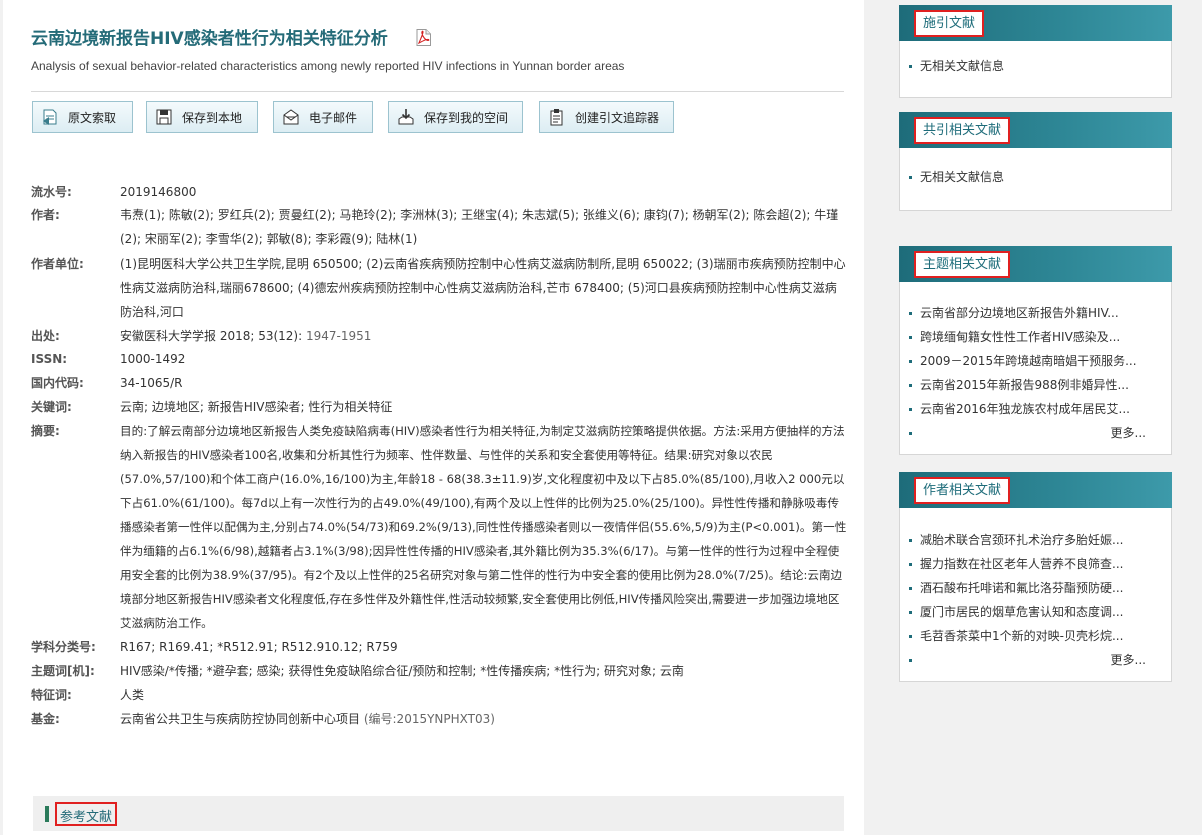  Describe the element at coordinates (962, 264) in the screenshot. I see `topic-related-title: 主题相关文献` at that location.